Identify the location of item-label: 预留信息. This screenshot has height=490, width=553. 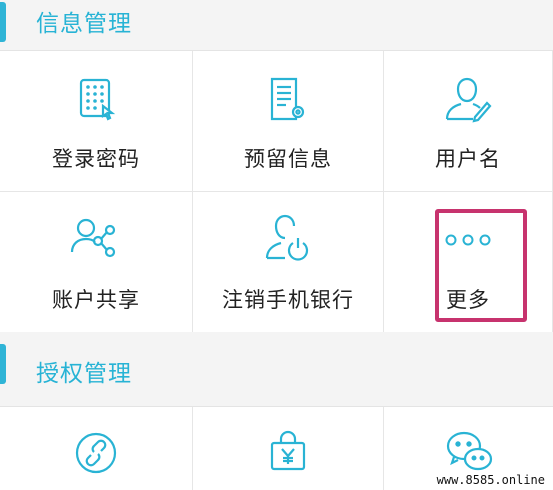
(288, 159).